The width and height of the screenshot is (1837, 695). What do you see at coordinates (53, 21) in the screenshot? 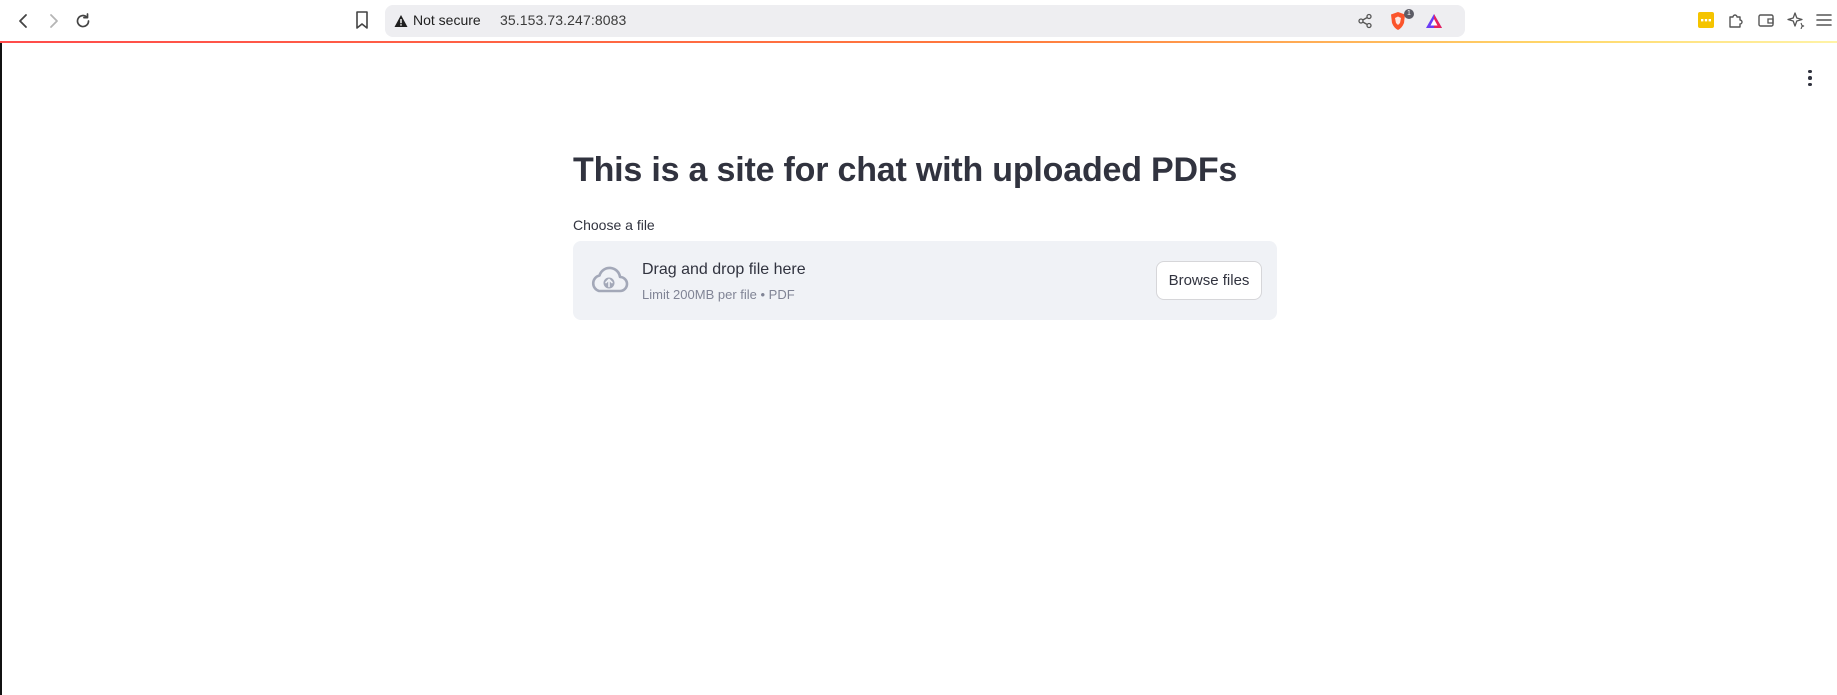
I see `forward-arrow-icon` at bounding box center [53, 21].